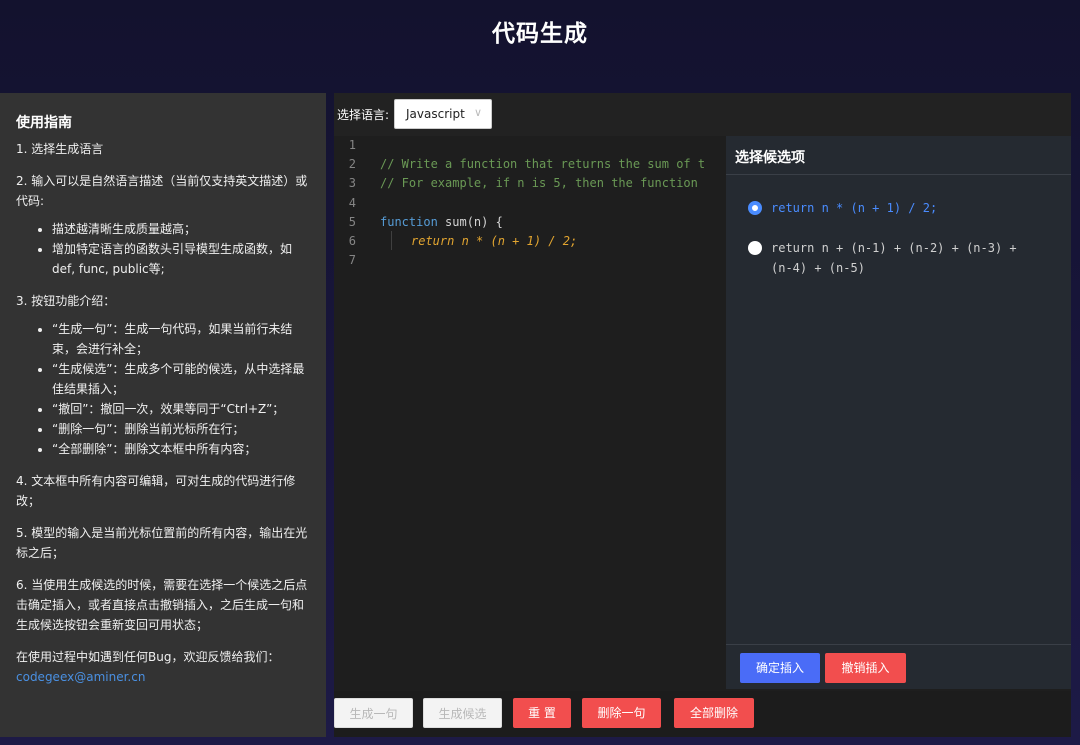  What do you see at coordinates (865, 668) in the screenshot?
I see `cancel-insert-button: 撤销插入` at bounding box center [865, 668].